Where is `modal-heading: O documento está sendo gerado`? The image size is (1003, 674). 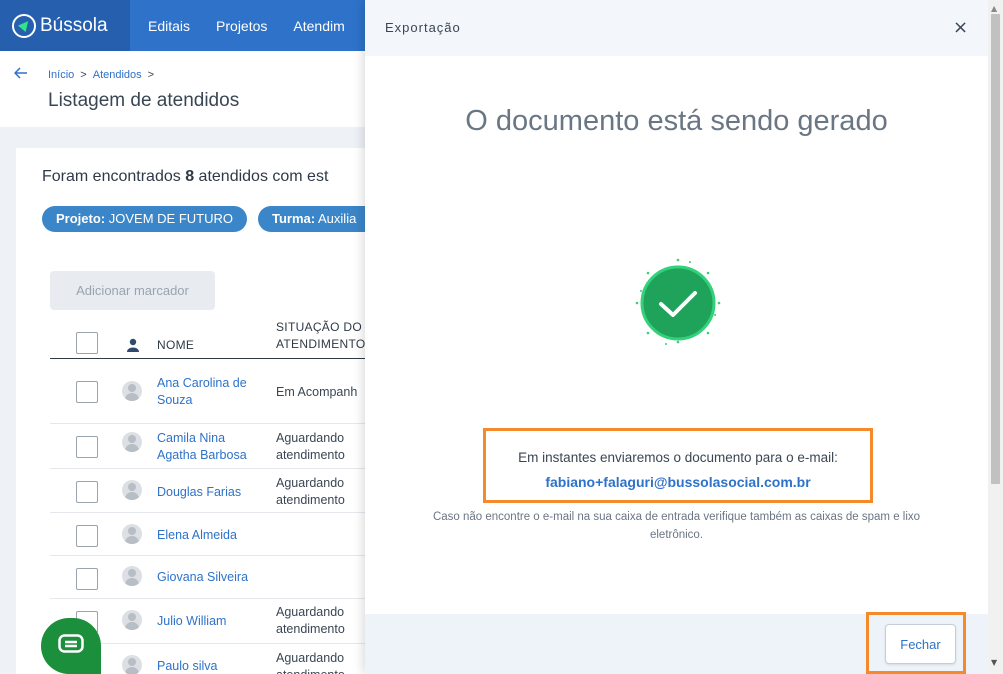 modal-heading: O documento está sendo gerado is located at coordinates (676, 121).